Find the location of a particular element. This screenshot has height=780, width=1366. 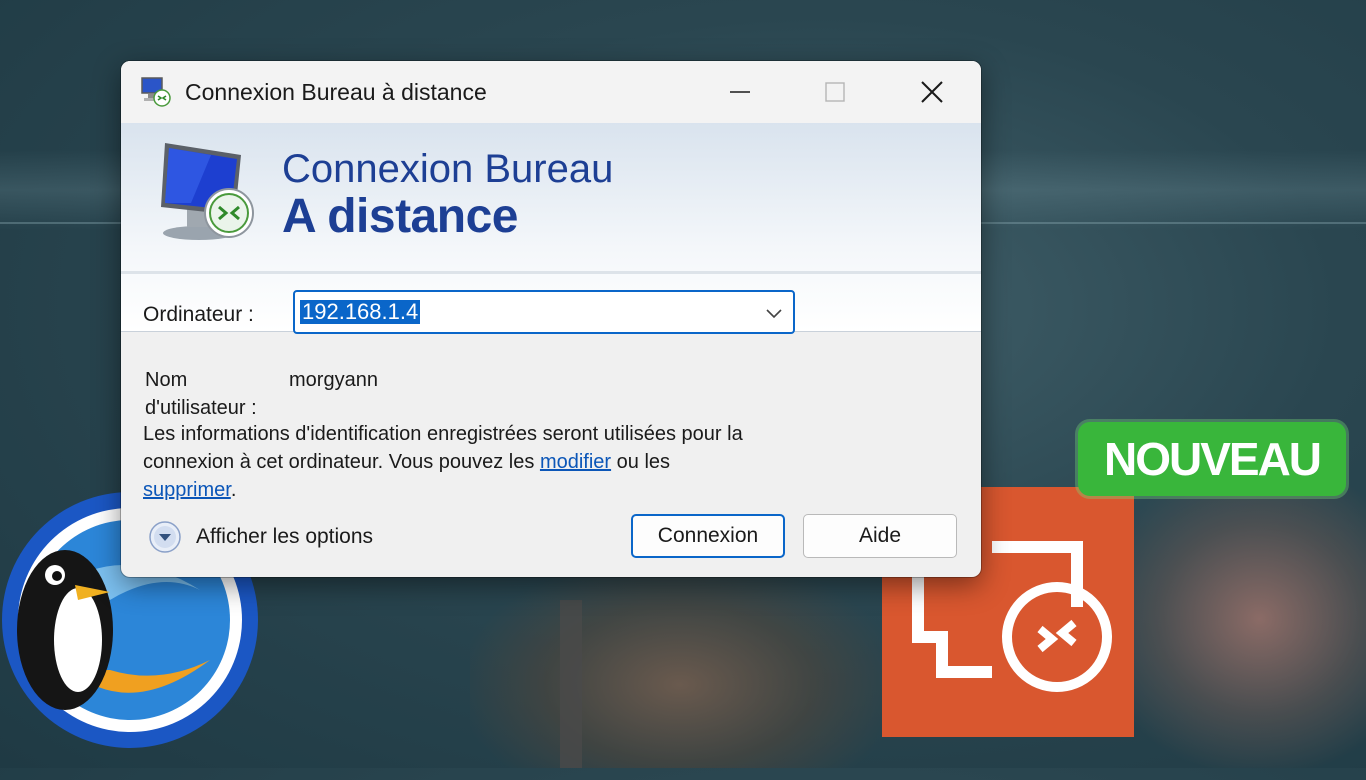

maximize-button is located at coordinates (835, 92).